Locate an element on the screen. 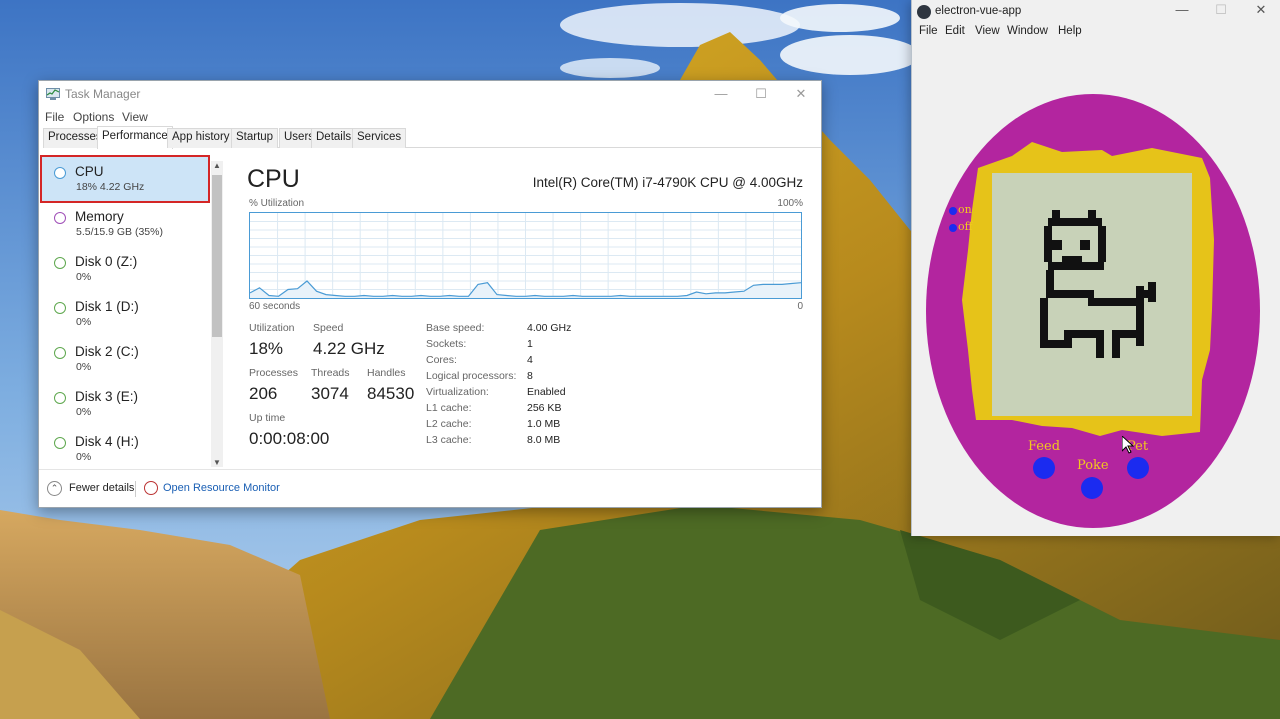  resource-value: 18% 4.22 GHz is located at coordinates (110, 187).